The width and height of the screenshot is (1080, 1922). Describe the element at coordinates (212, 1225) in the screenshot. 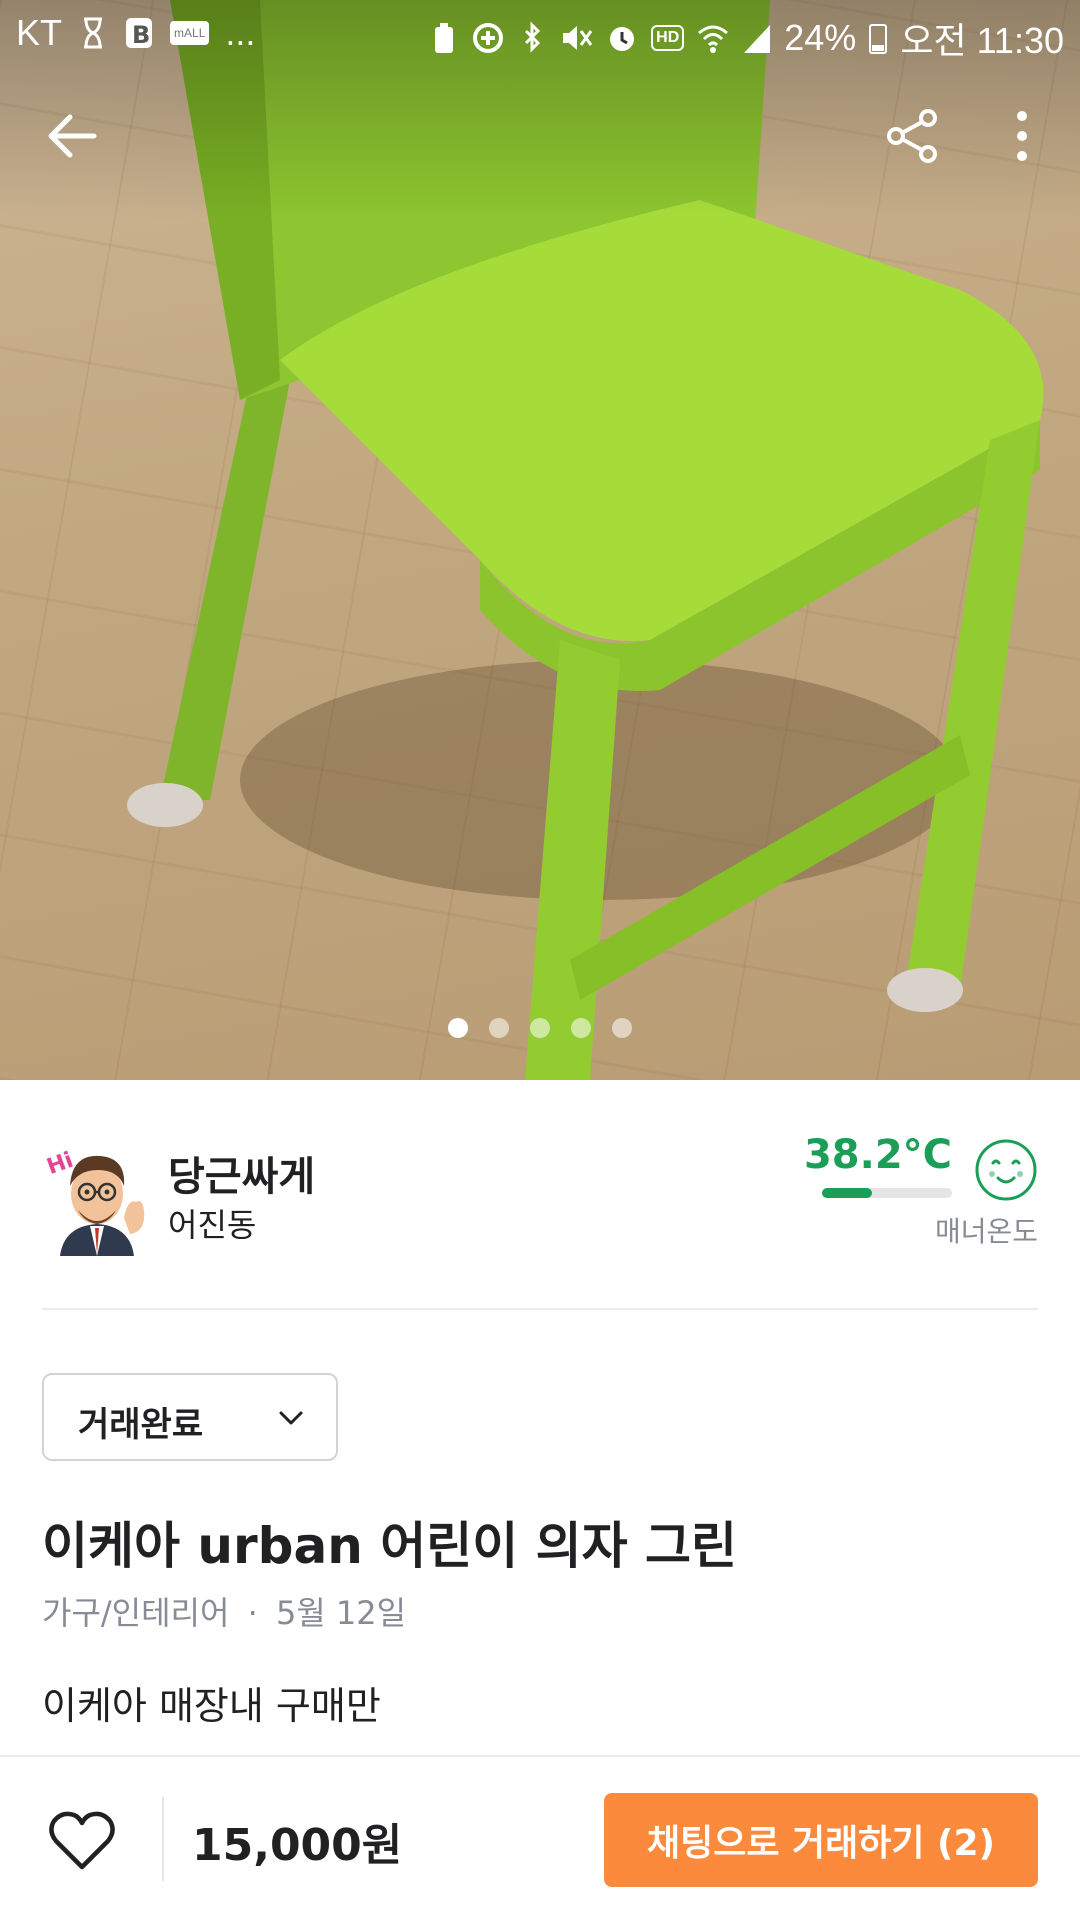

I see `seller-location: 어진동` at that location.